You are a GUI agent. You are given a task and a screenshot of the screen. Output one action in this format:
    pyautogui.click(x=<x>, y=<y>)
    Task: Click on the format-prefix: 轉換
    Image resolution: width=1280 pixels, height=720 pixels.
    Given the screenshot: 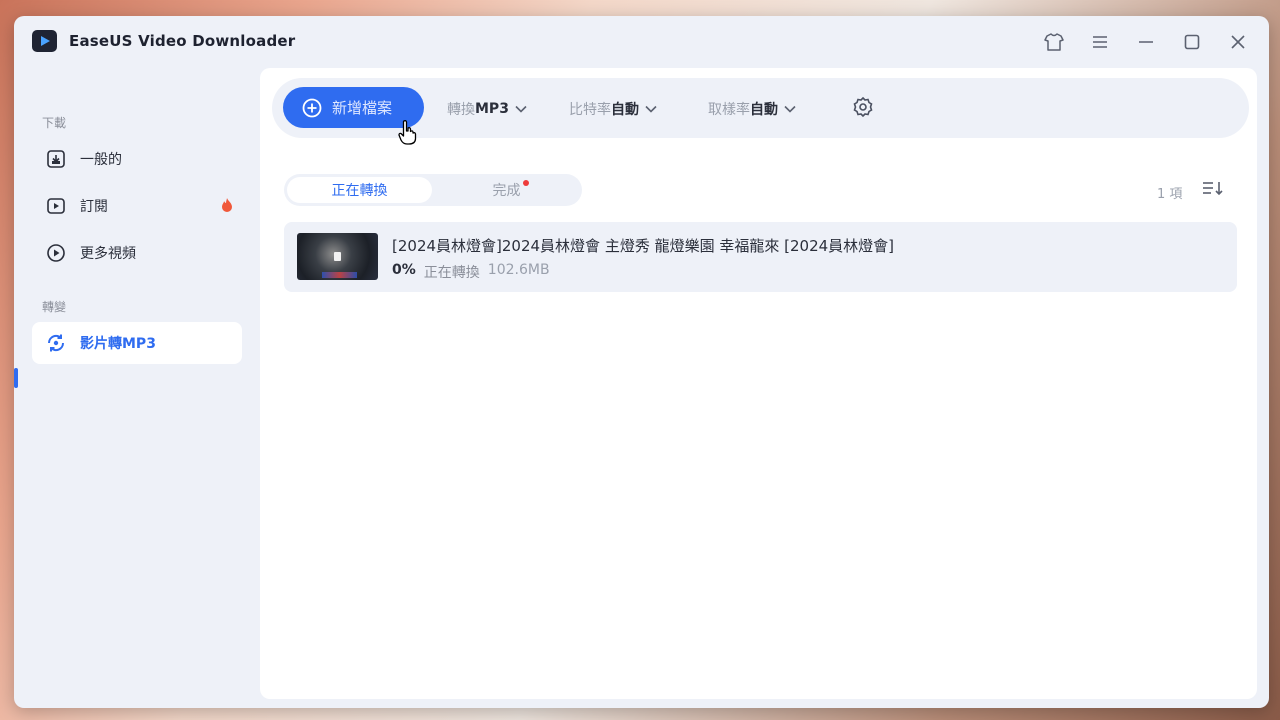 What is the action you would take?
    pyautogui.click(x=461, y=110)
    